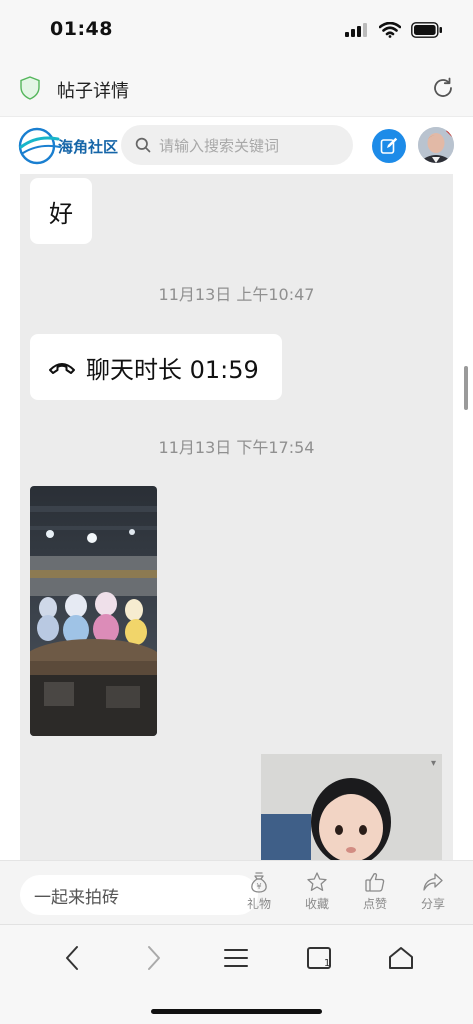  I want to click on gift-icon: ¥, so click(259, 882).